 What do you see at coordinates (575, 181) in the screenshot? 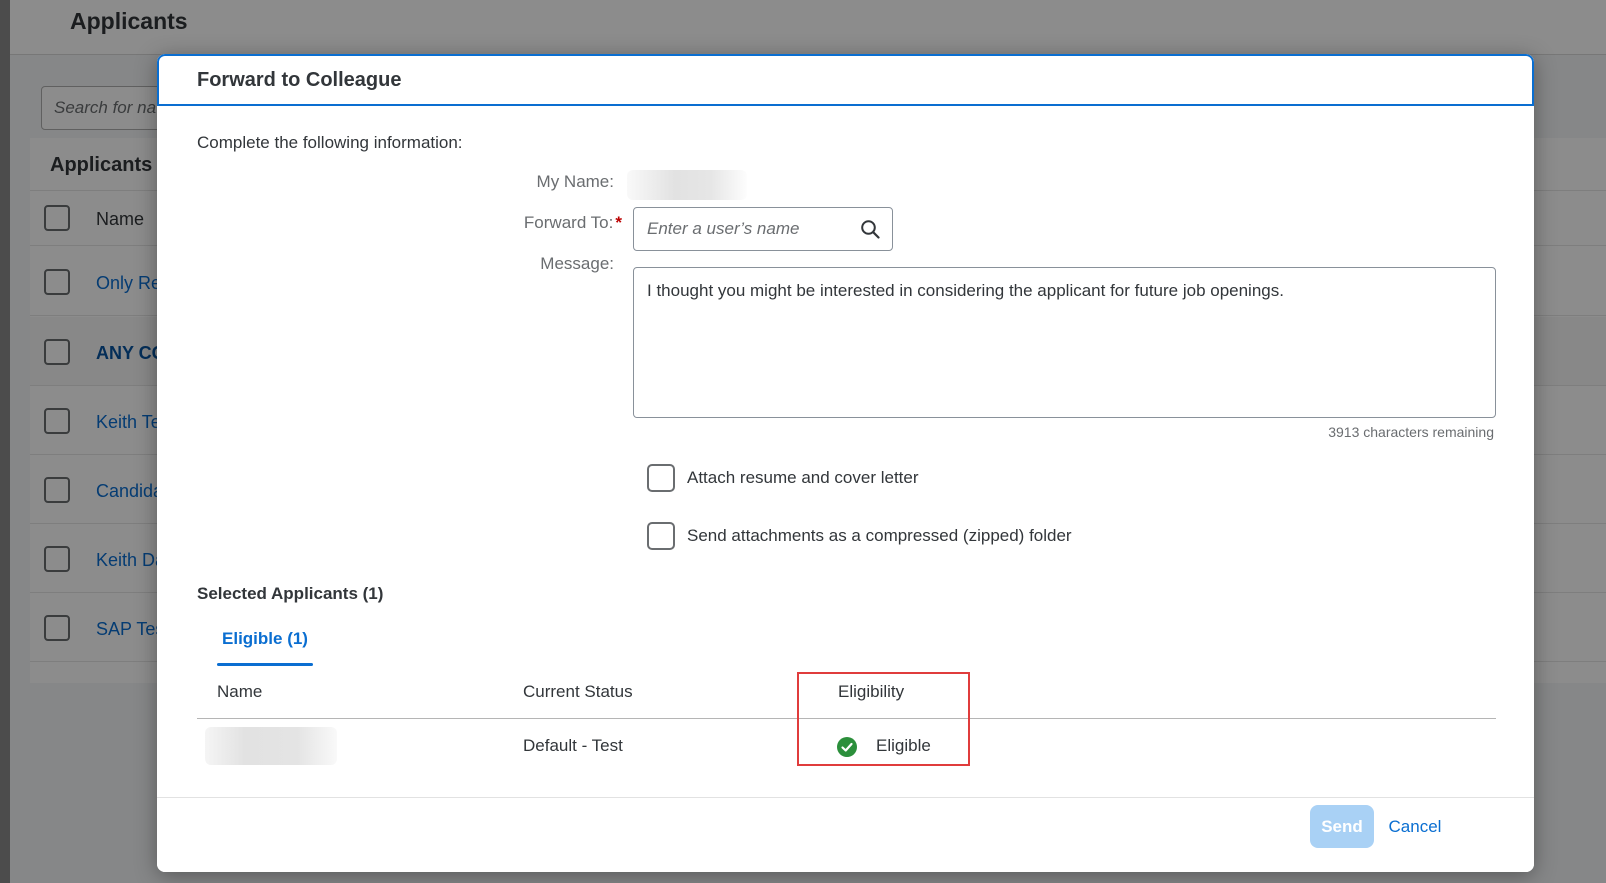
I see `my-name-label: My Name:` at bounding box center [575, 181].